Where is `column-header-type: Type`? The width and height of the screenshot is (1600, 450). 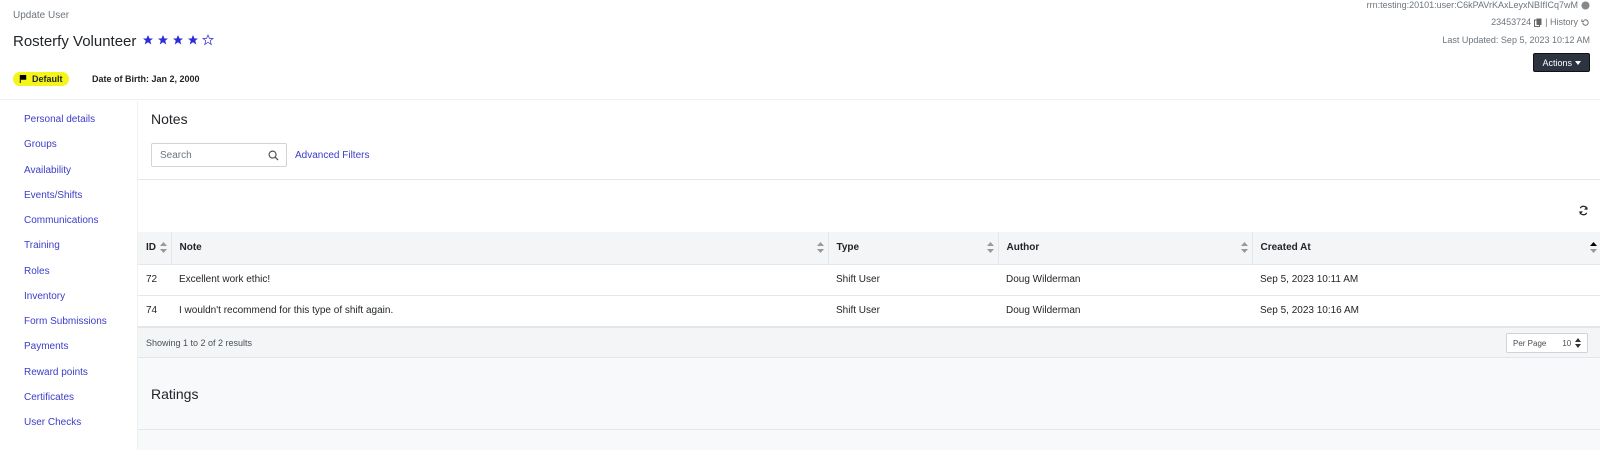
column-header-type: Type is located at coordinates (913, 248).